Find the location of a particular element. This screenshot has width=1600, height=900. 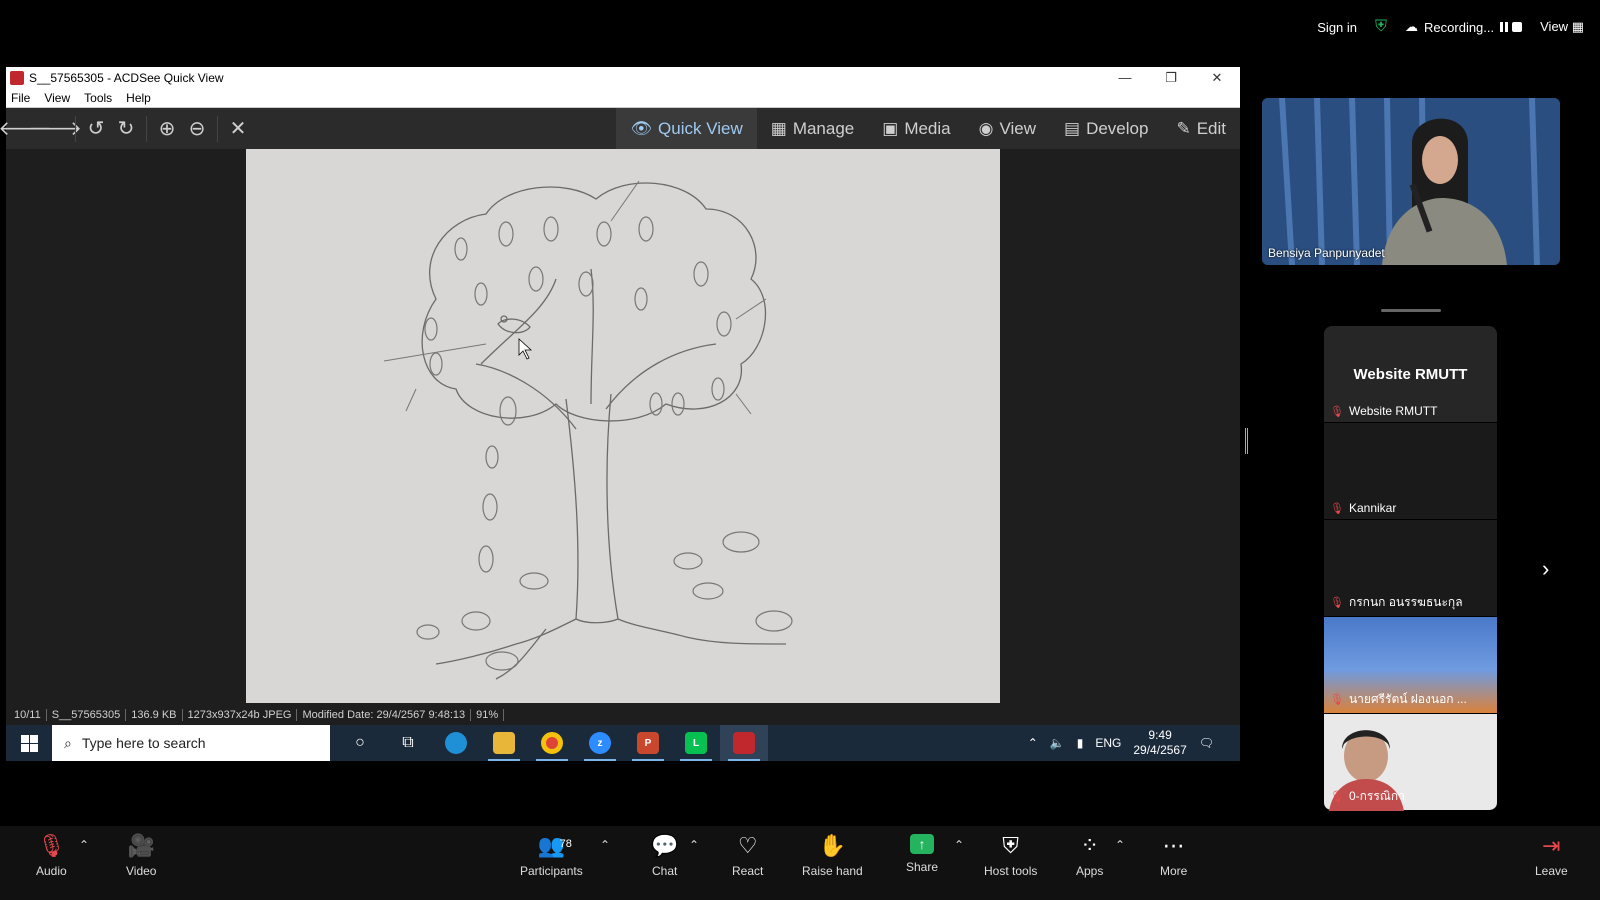

clock-time: 9:49 is located at coordinates (1160, 735).